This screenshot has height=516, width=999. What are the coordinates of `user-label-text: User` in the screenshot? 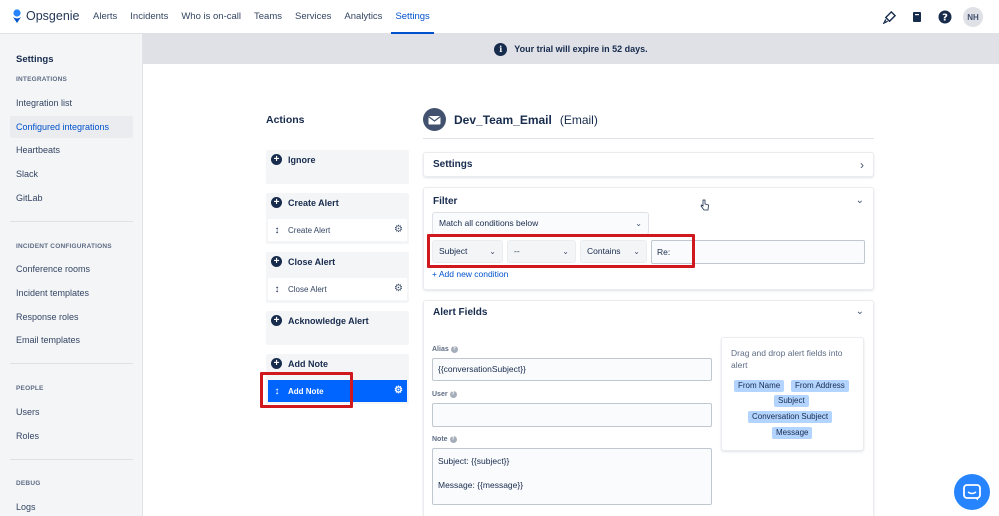 It's located at (440, 394).